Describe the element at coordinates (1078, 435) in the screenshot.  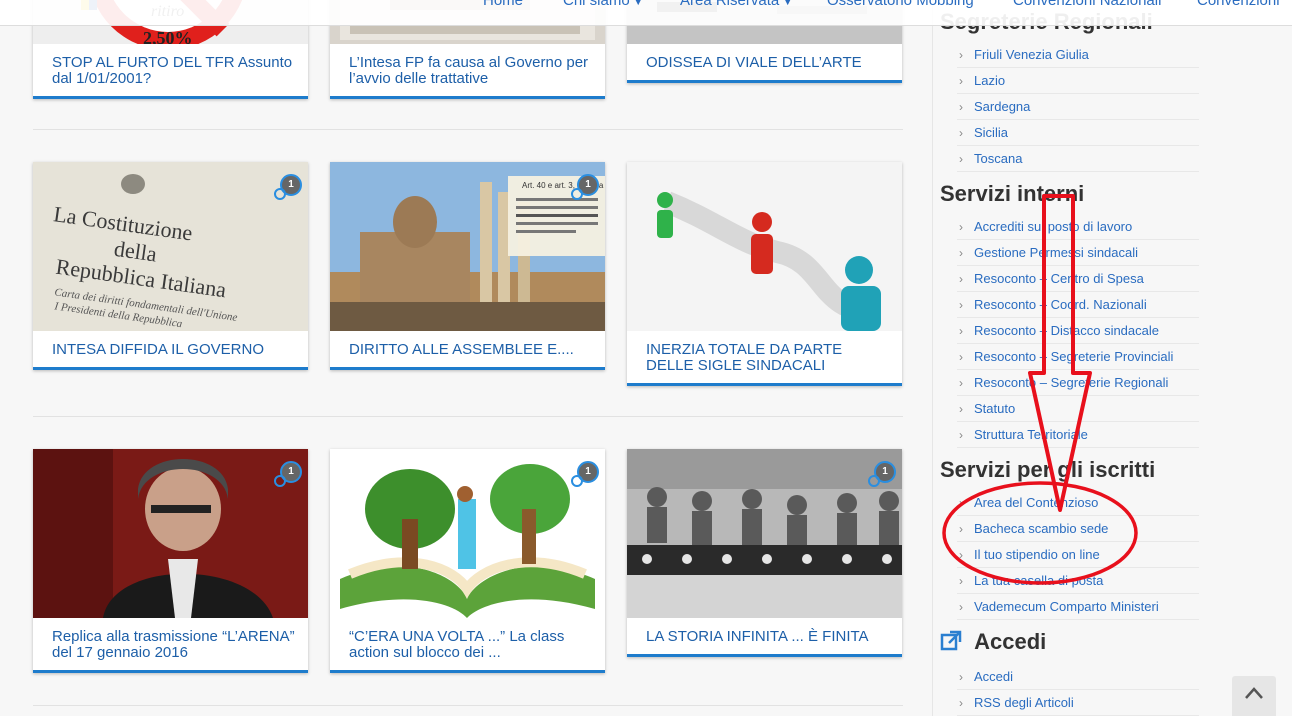
I see `sidebar-item-struttura: › Struttura Territoriale` at that location.